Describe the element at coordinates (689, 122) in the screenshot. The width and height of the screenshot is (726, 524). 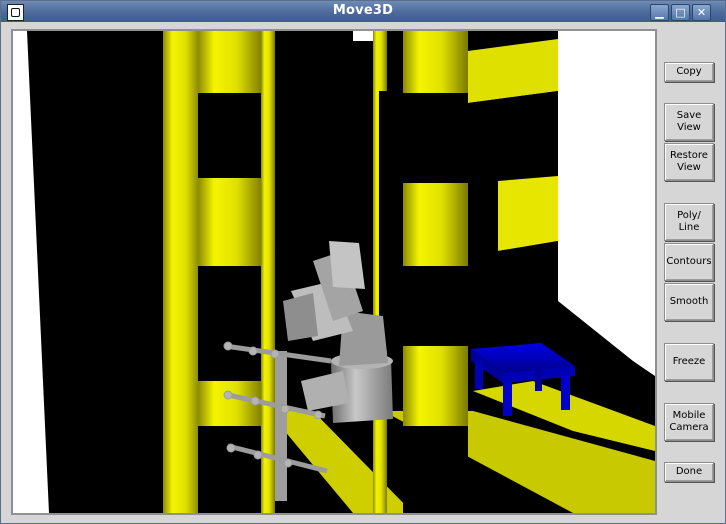
I see `save-view-button: Save View` at that location.